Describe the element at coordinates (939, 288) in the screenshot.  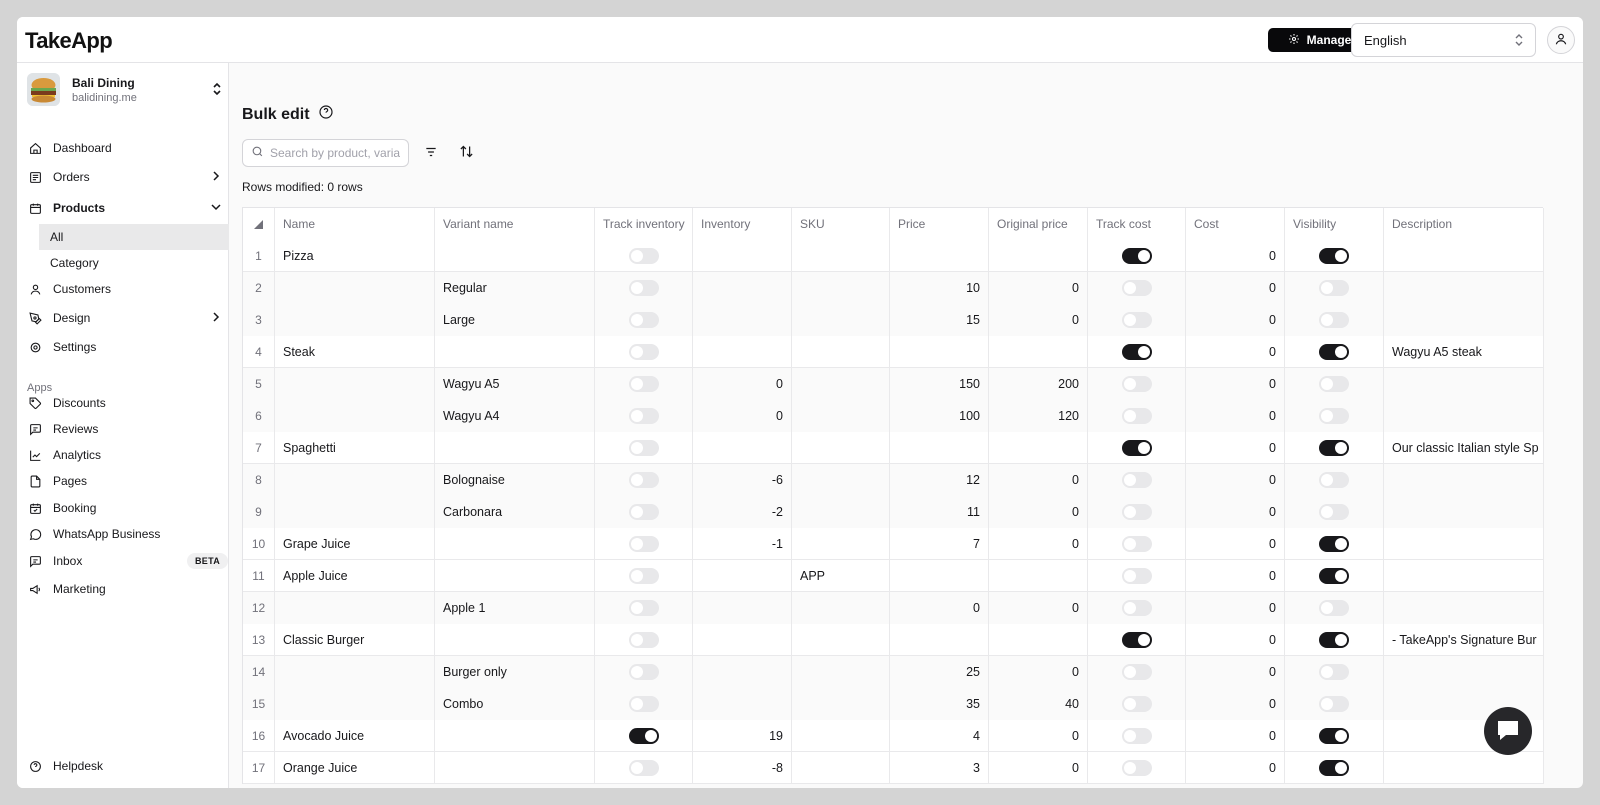
I see `cell-price: 10` at that location.